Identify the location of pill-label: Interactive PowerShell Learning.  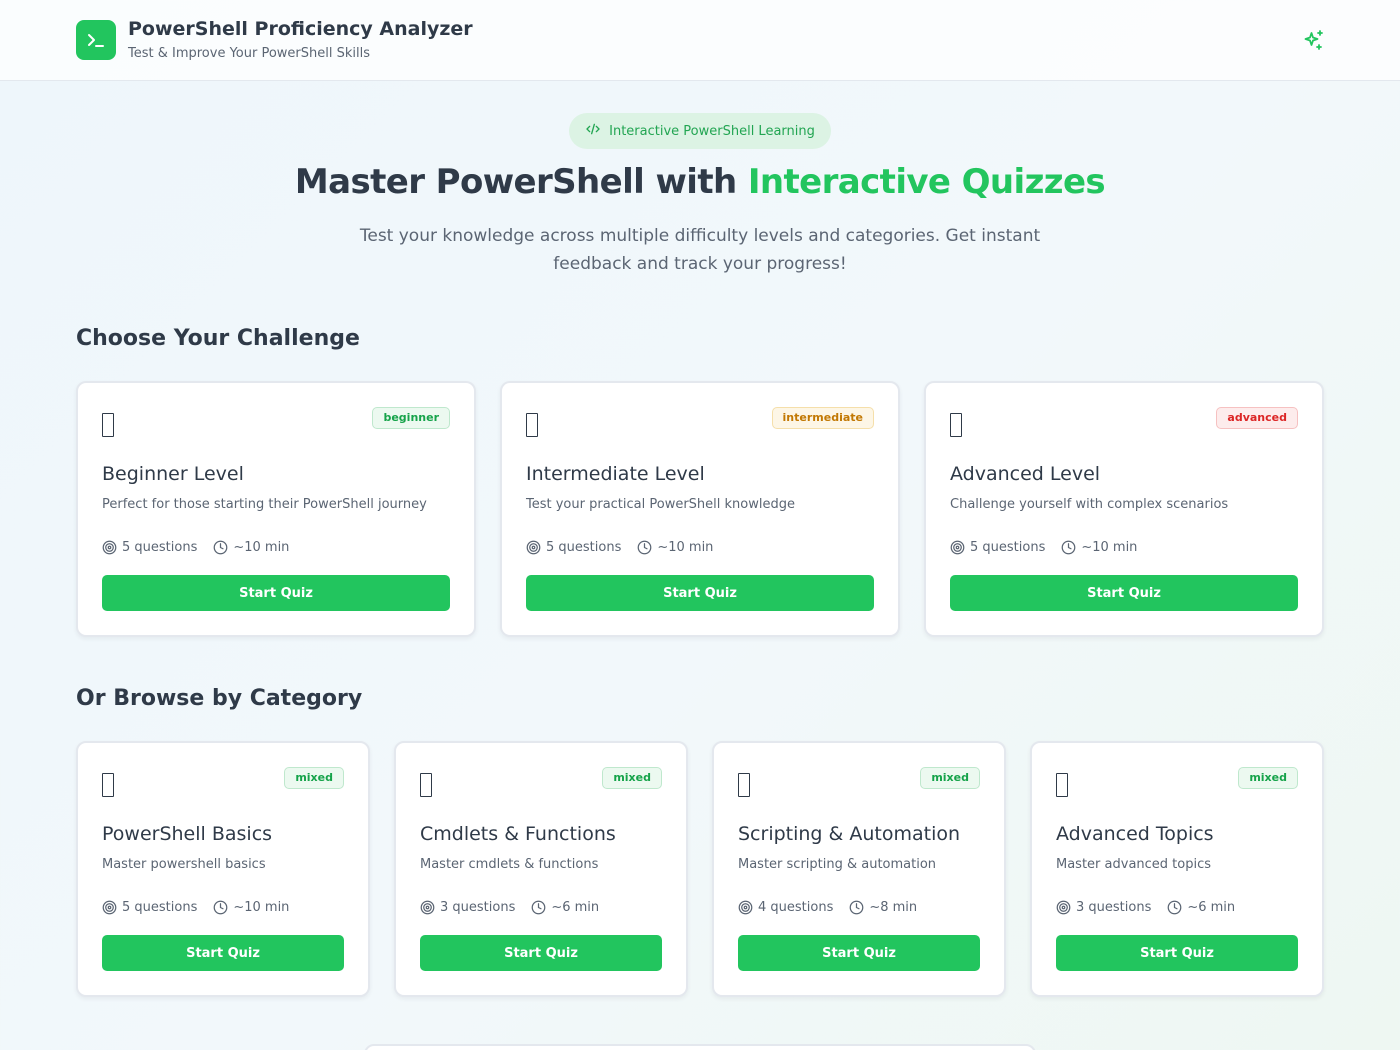
(712, 131).